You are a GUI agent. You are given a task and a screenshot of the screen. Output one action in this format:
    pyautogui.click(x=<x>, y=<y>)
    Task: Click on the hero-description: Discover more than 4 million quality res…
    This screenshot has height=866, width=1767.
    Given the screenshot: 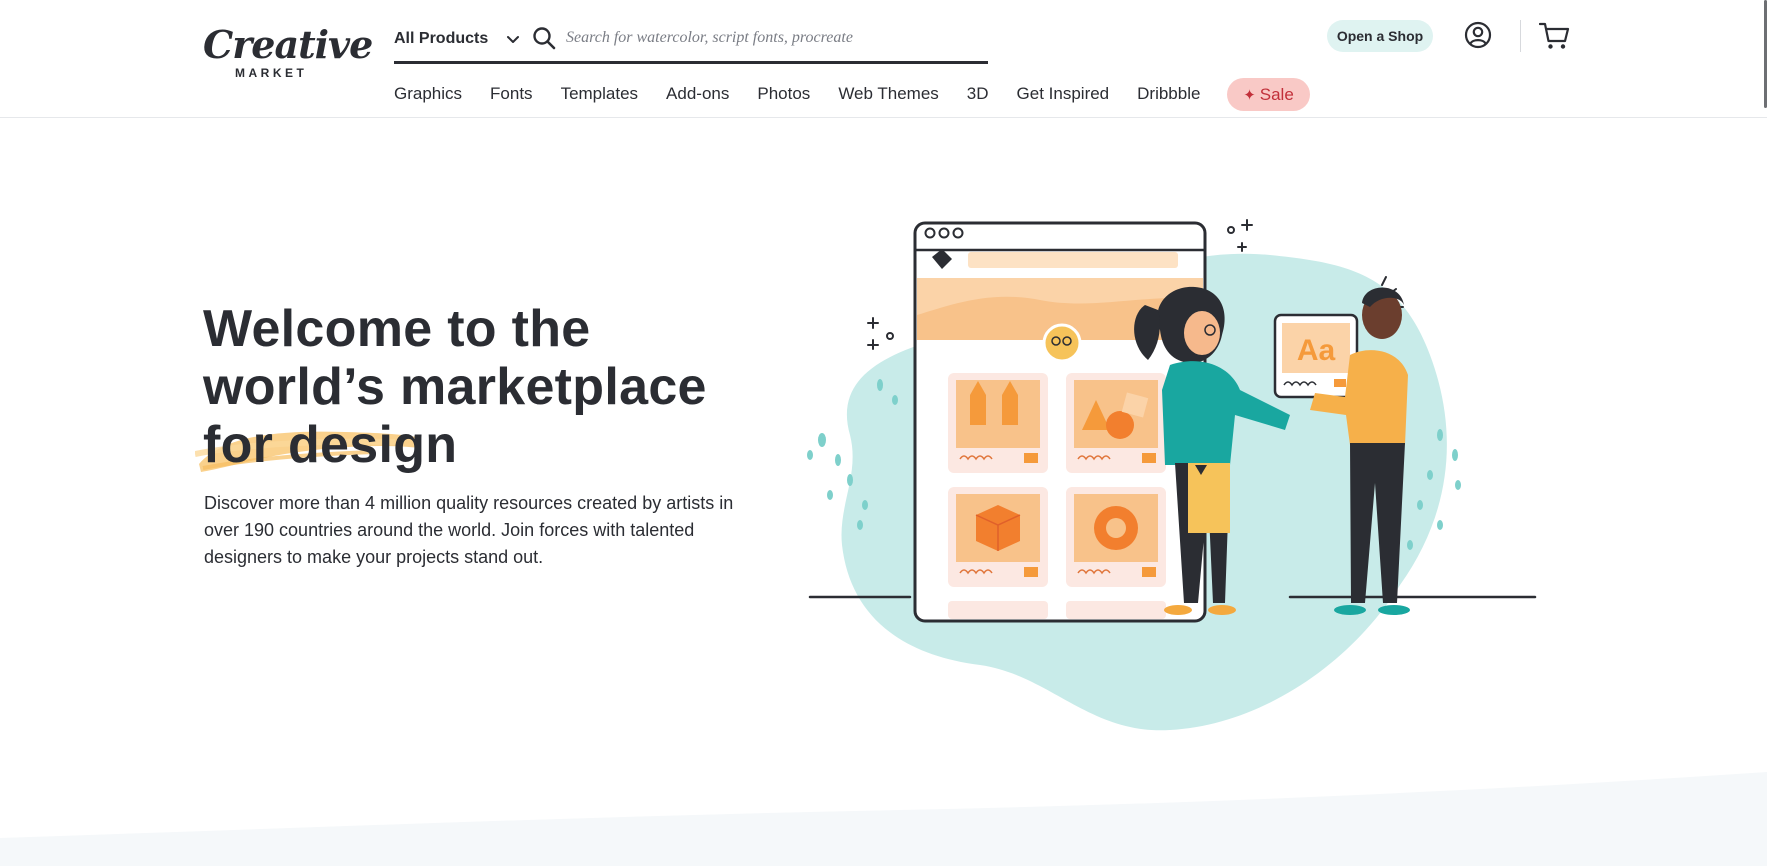 What is the action you would take?
    pyautogui.click(x=469, y=530)
    